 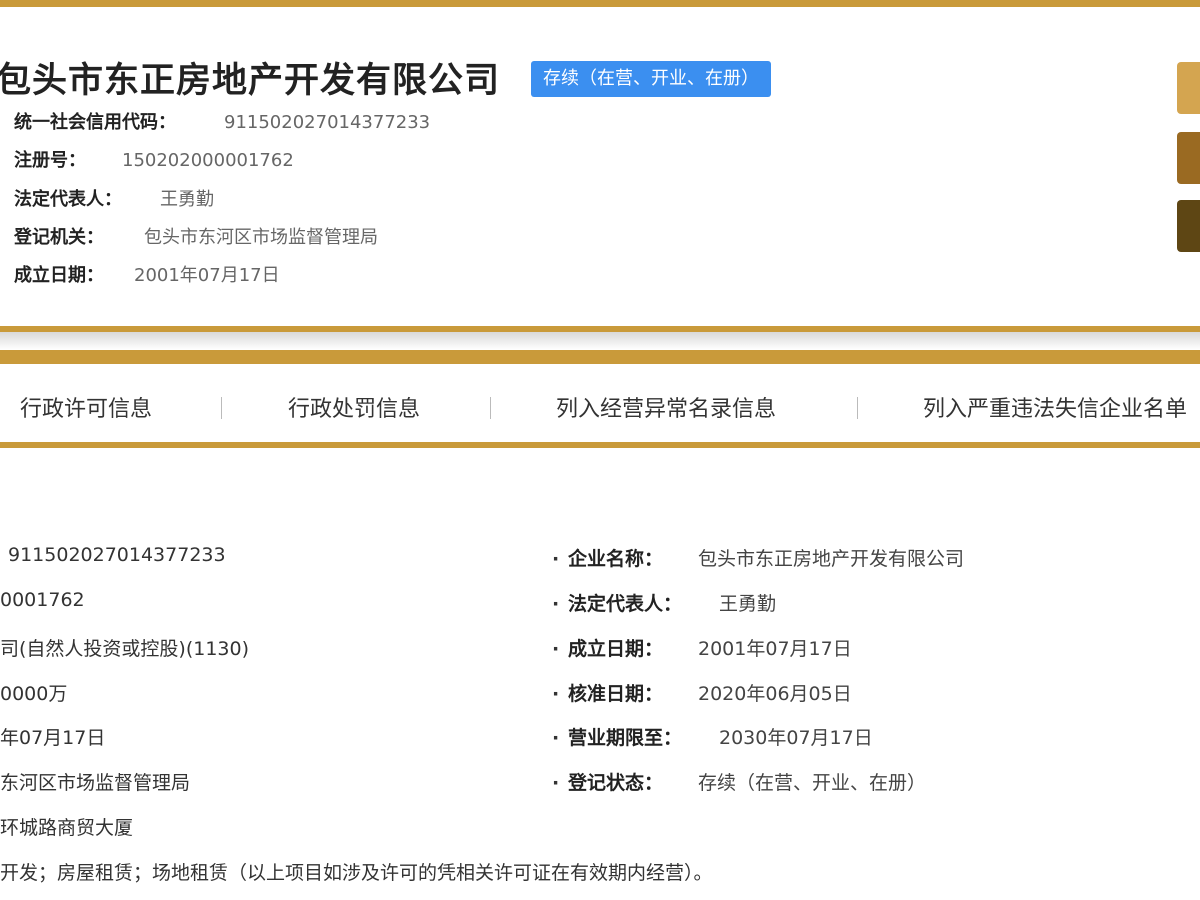 What do you see at coordinates (625, 604) in the screenshot?
I see `detail-label: 法定代表人：` at bounding box center [625, 604].